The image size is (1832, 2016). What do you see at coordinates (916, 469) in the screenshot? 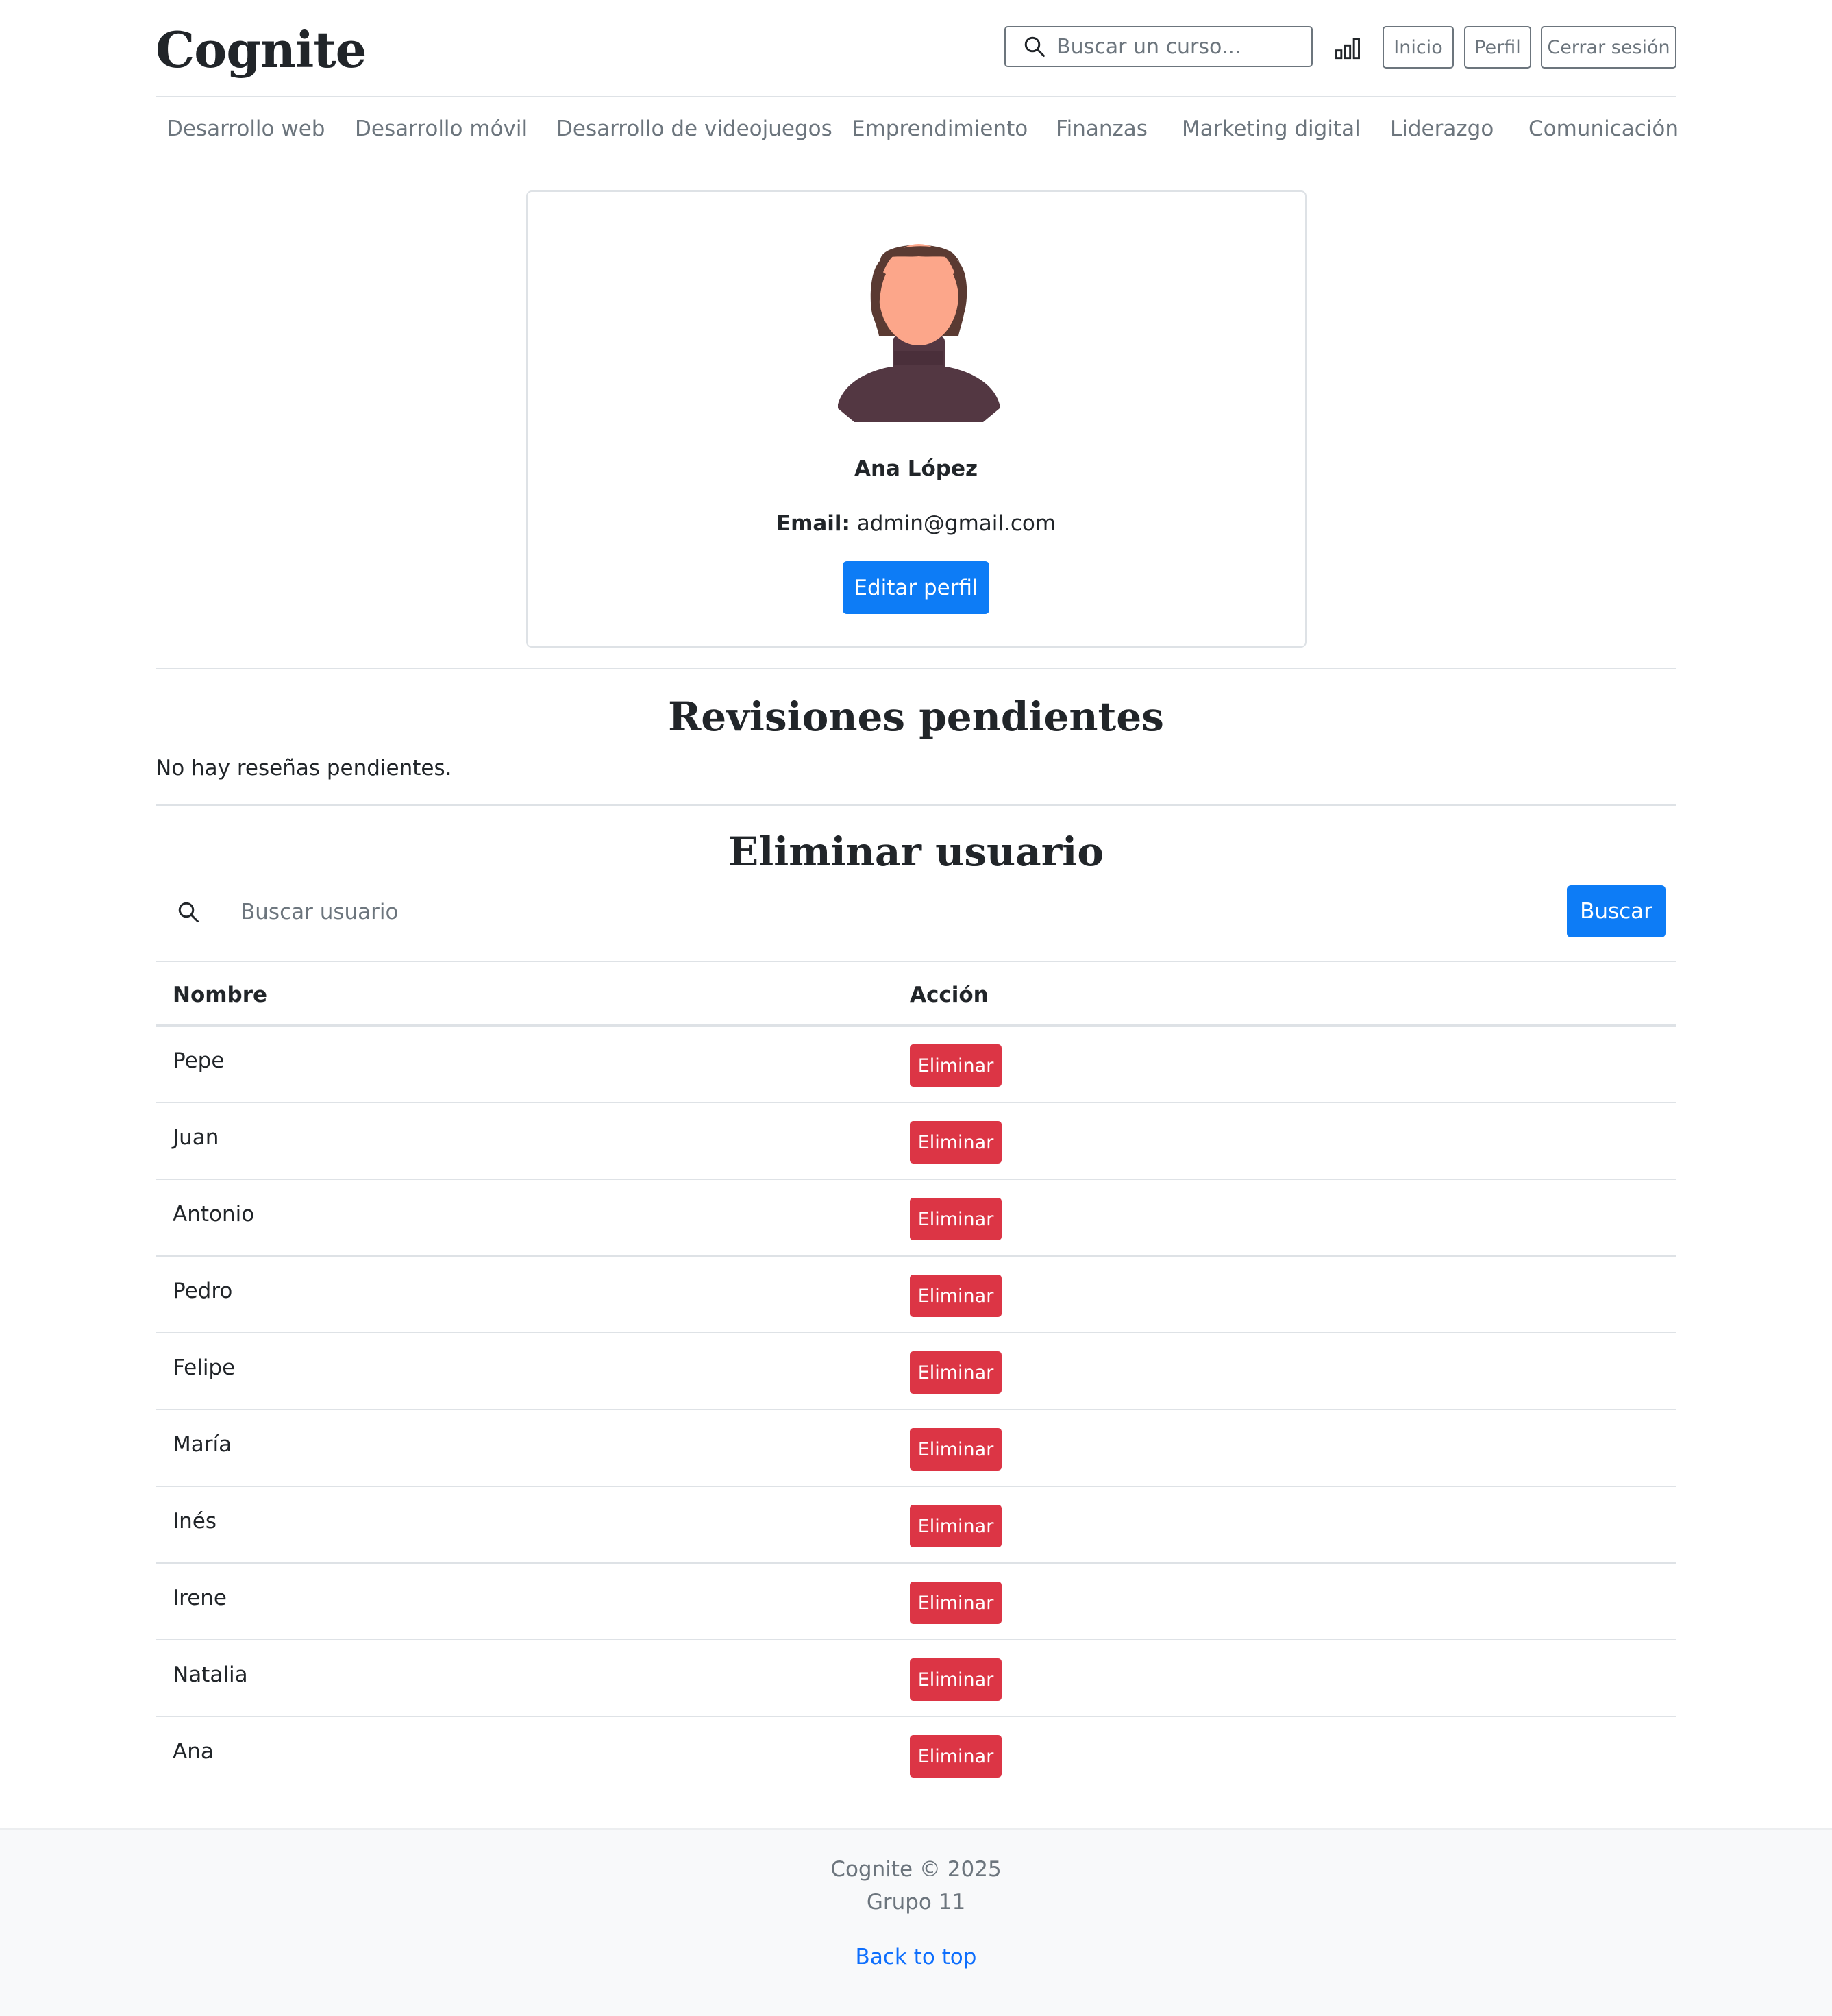
I see `user-name: Ana López` at bounding box center [916, 469].